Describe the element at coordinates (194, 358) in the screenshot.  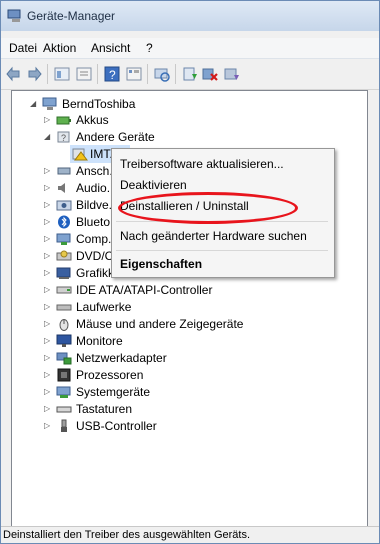
I see `tree-item: ▷ Netzwerkadapter` at that location.